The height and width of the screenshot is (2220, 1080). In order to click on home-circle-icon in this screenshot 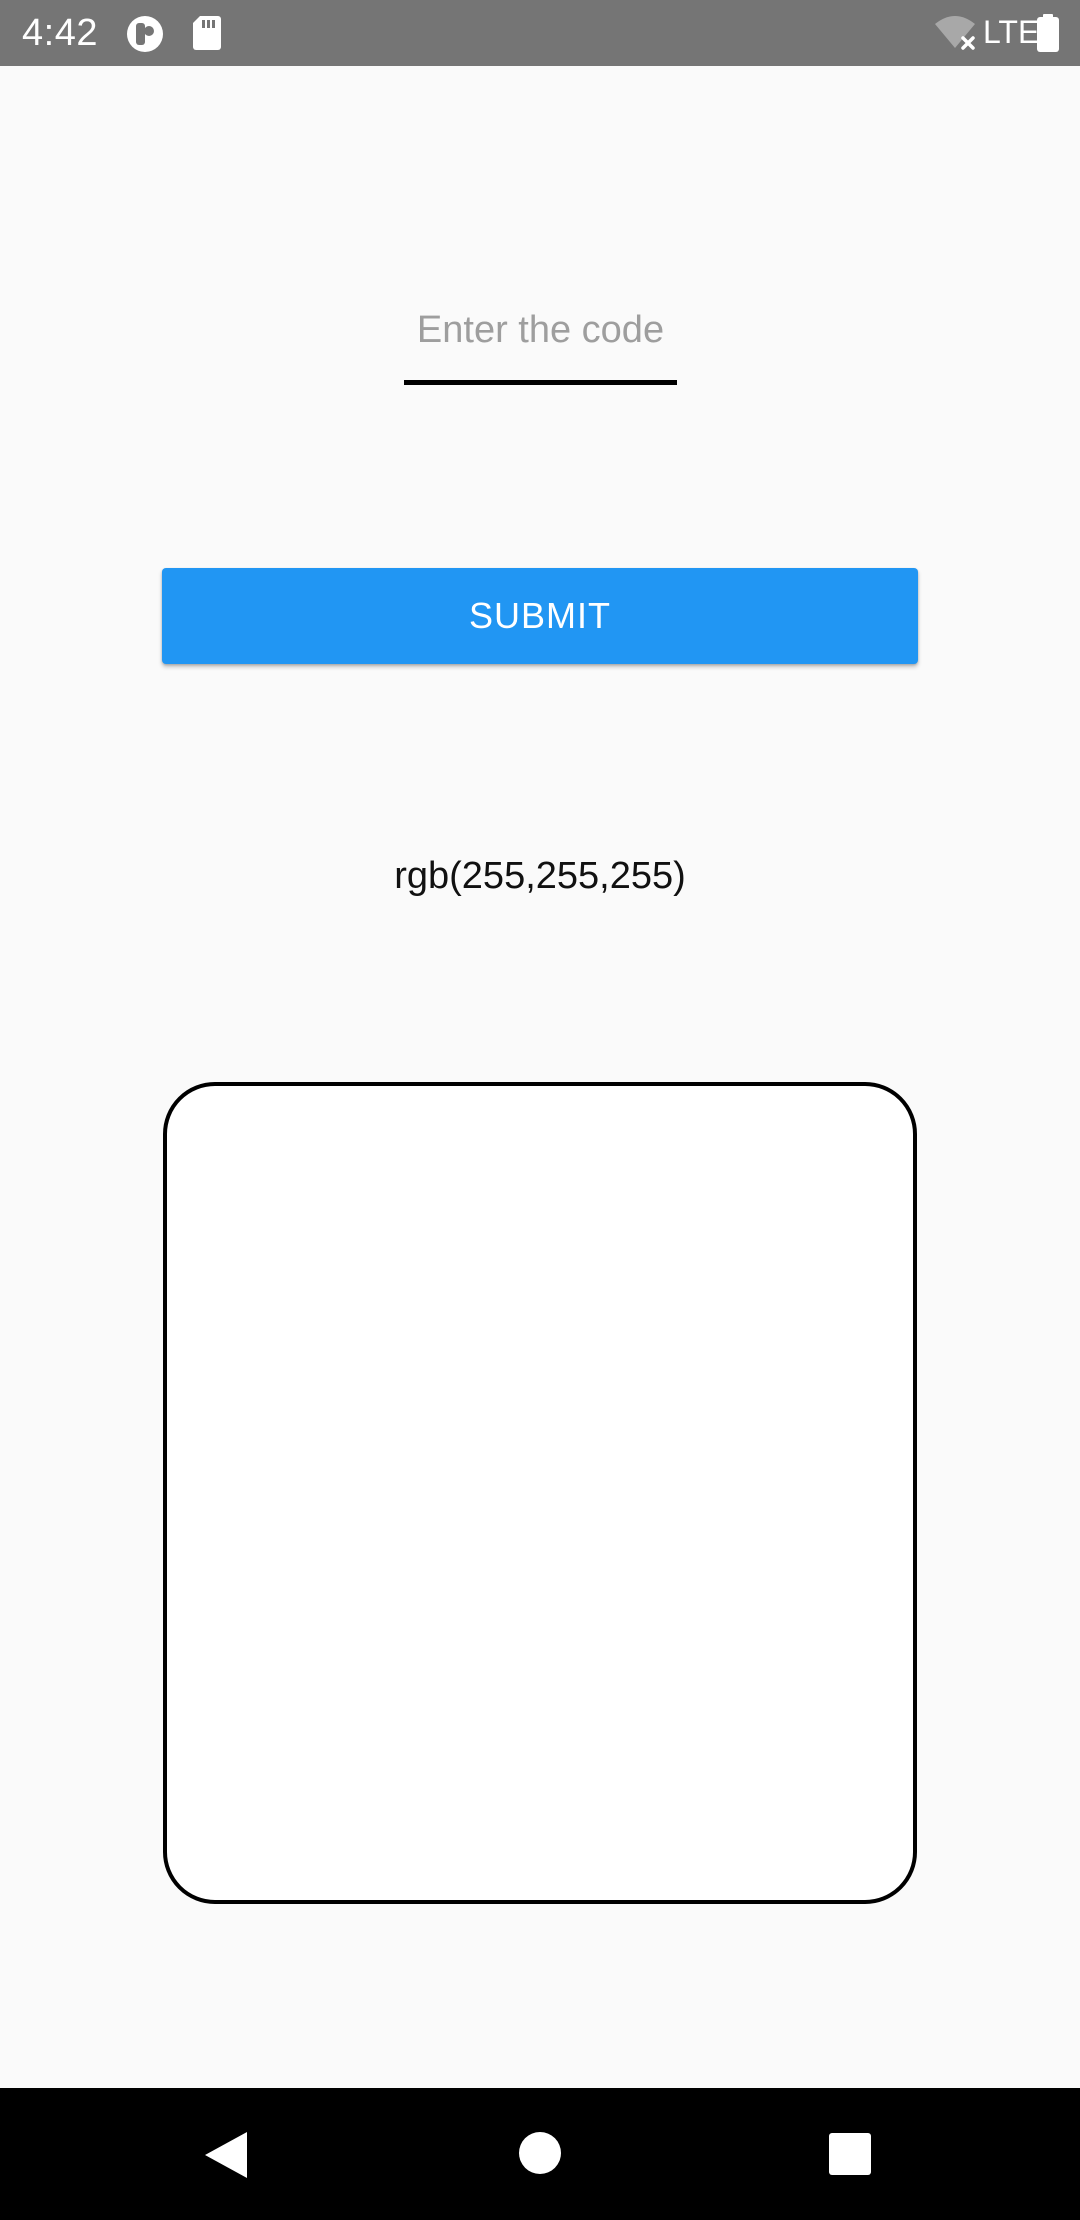, I will do `click(540, 2153)`.